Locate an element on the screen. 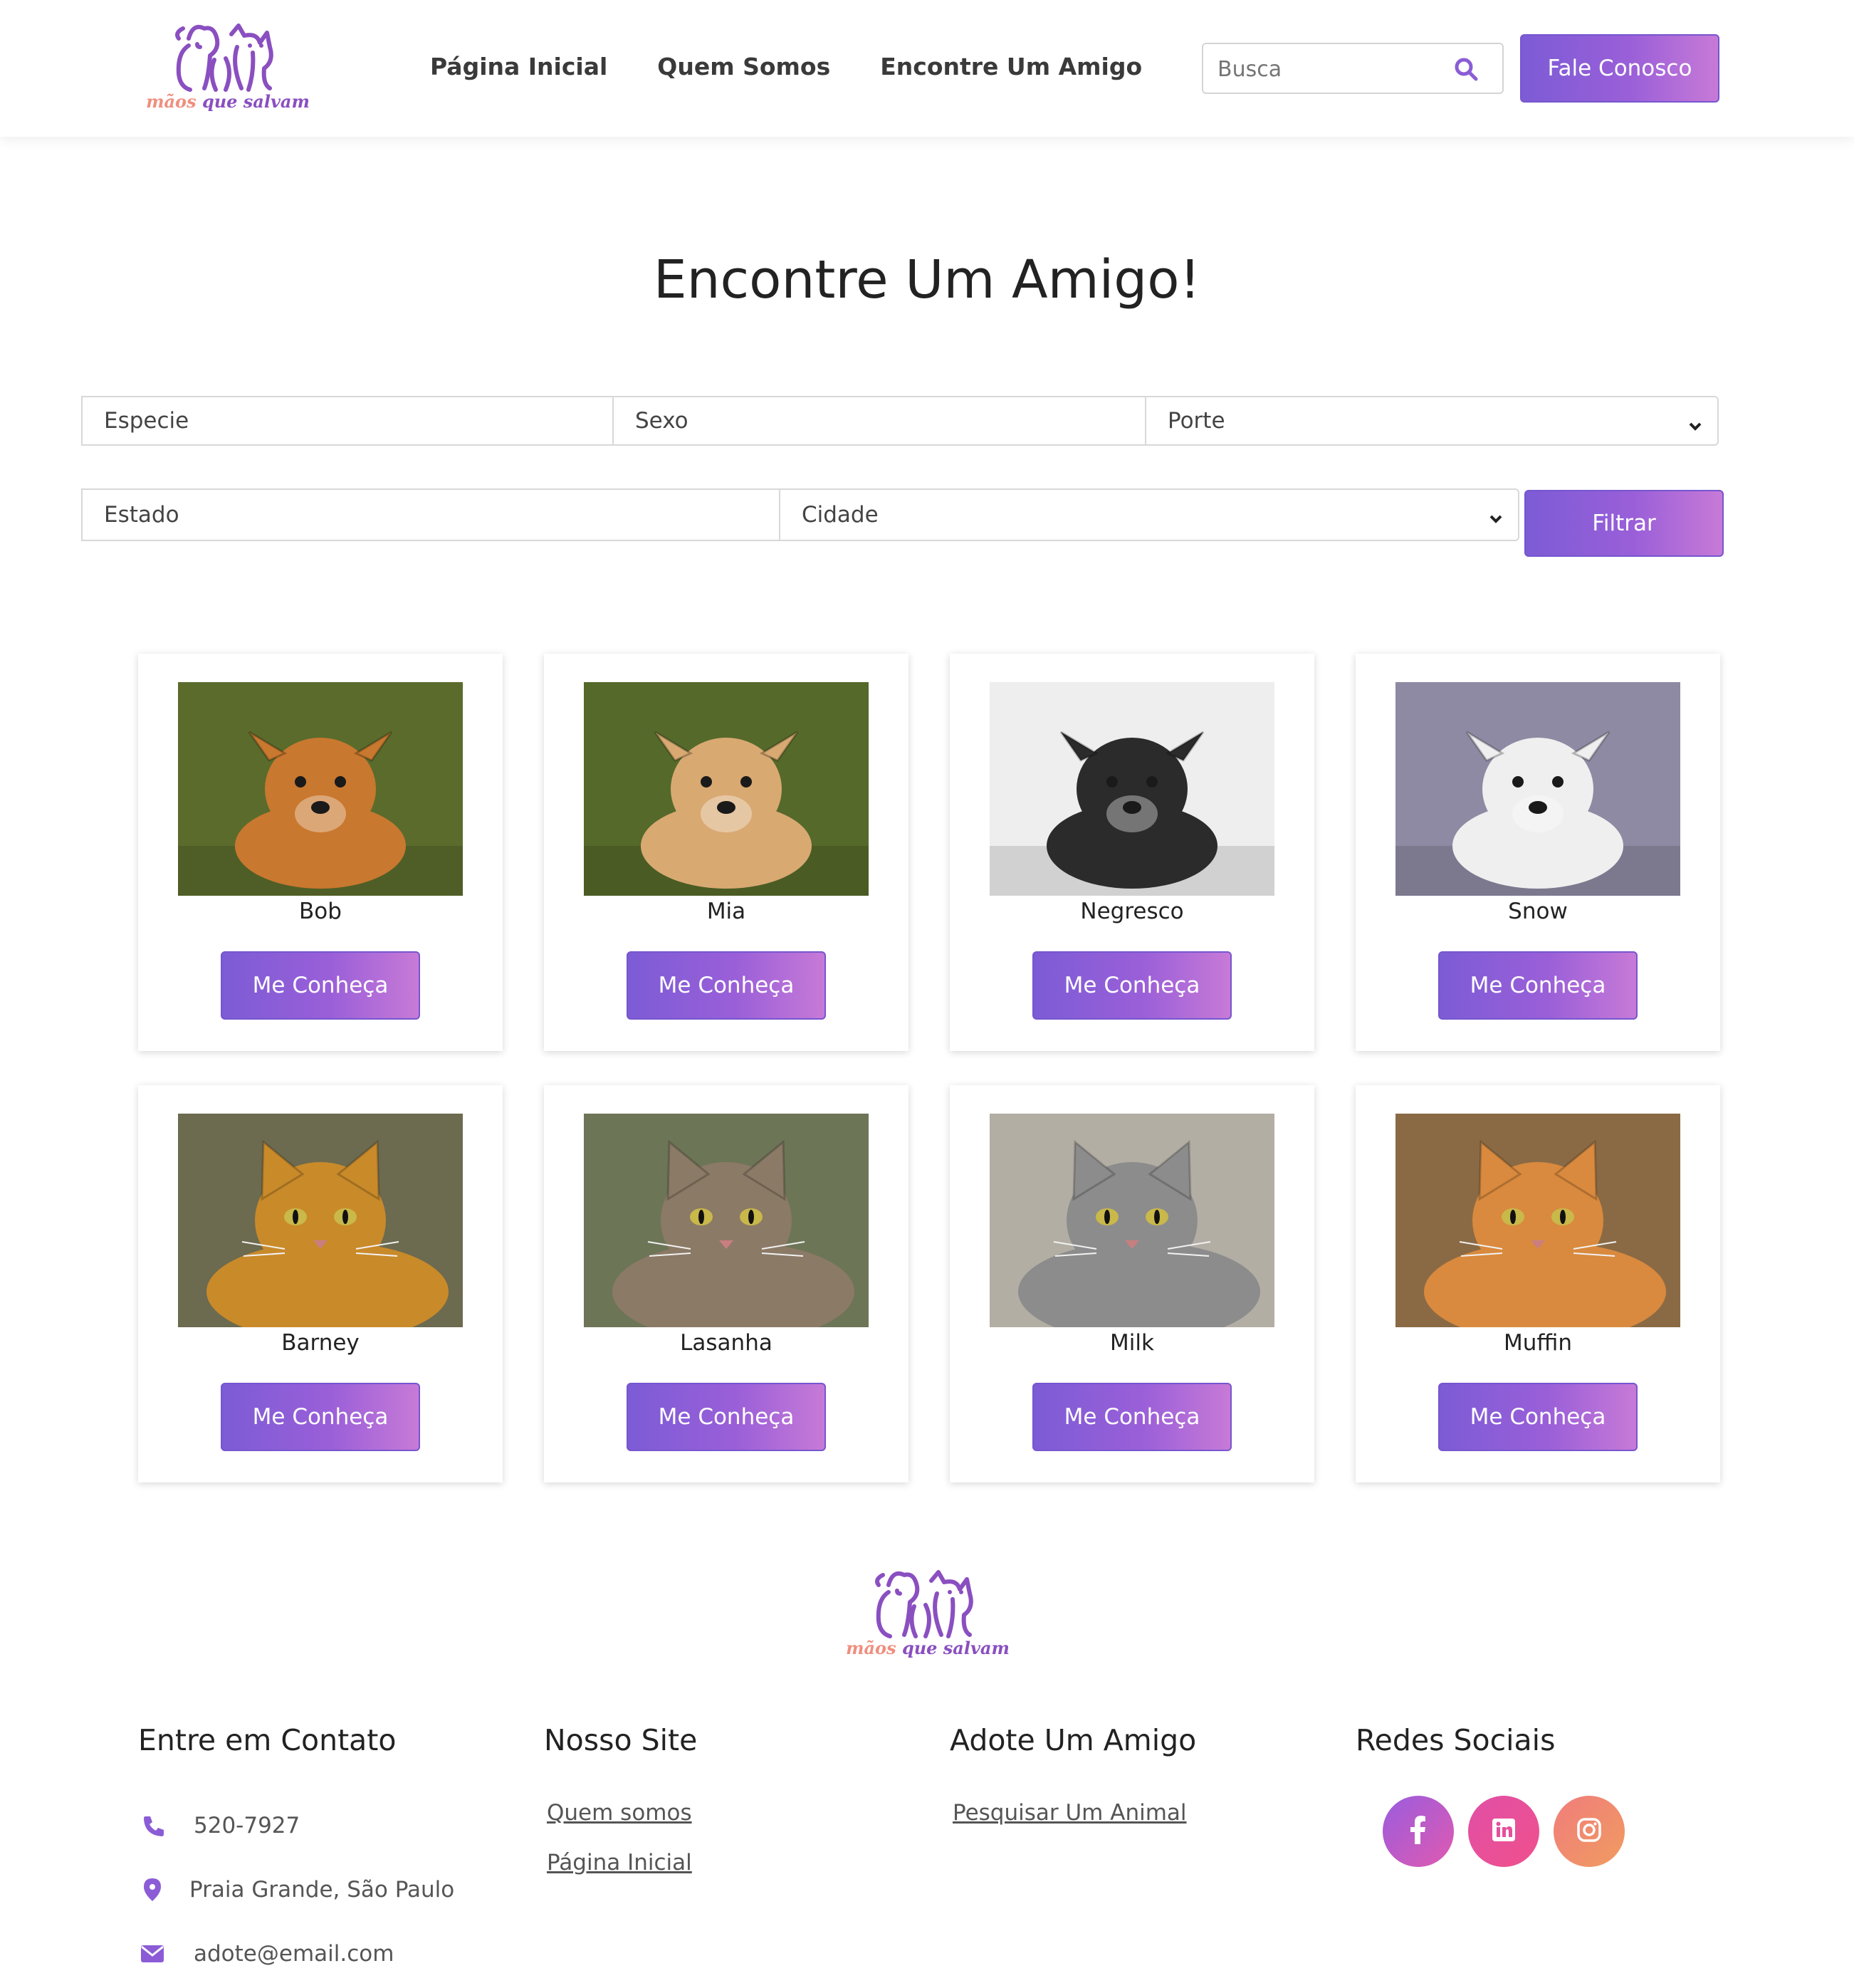  species-filter: Especie is located at coordinates (347, 421).